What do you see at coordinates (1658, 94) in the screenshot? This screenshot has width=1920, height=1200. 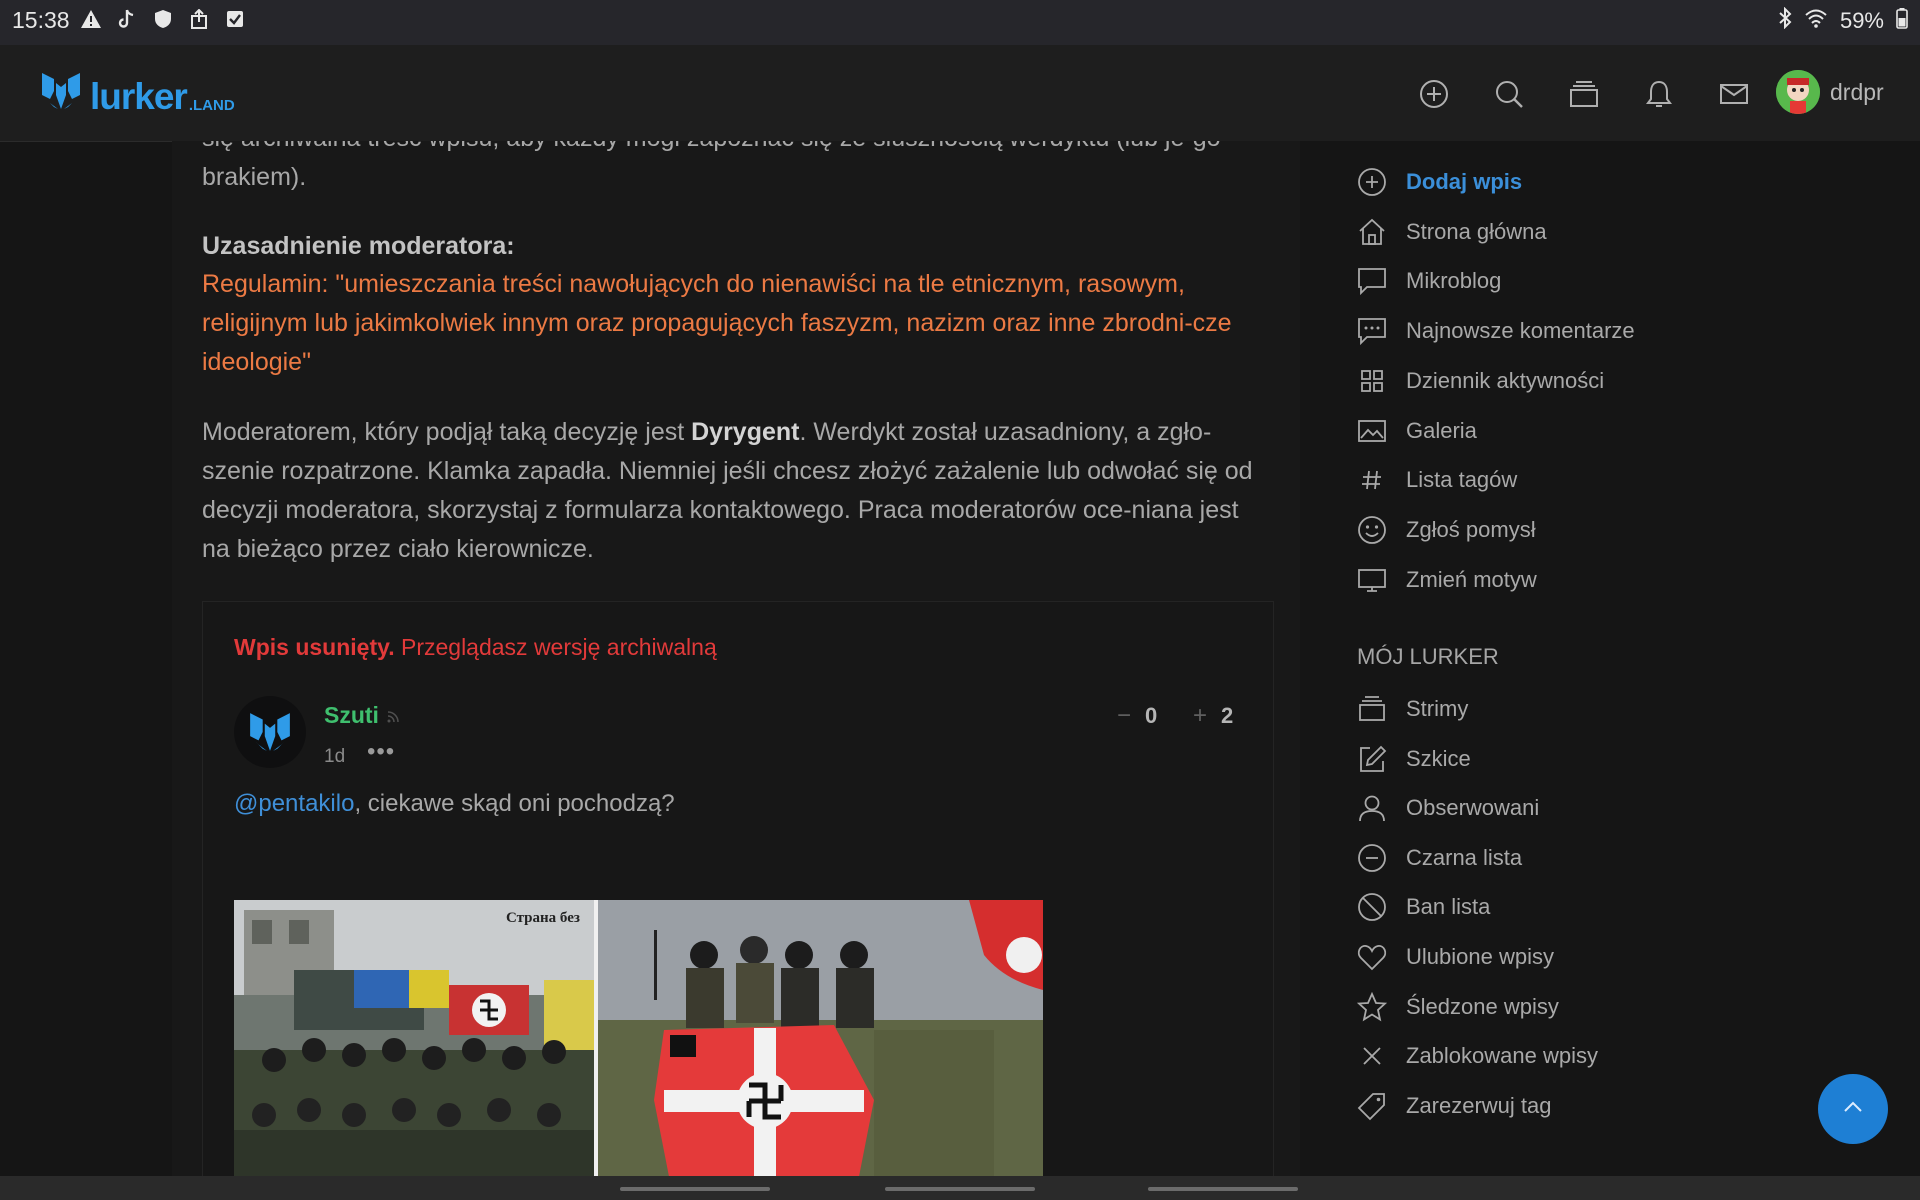 I see `notifications-icon` at bounding box center [1658, 94].